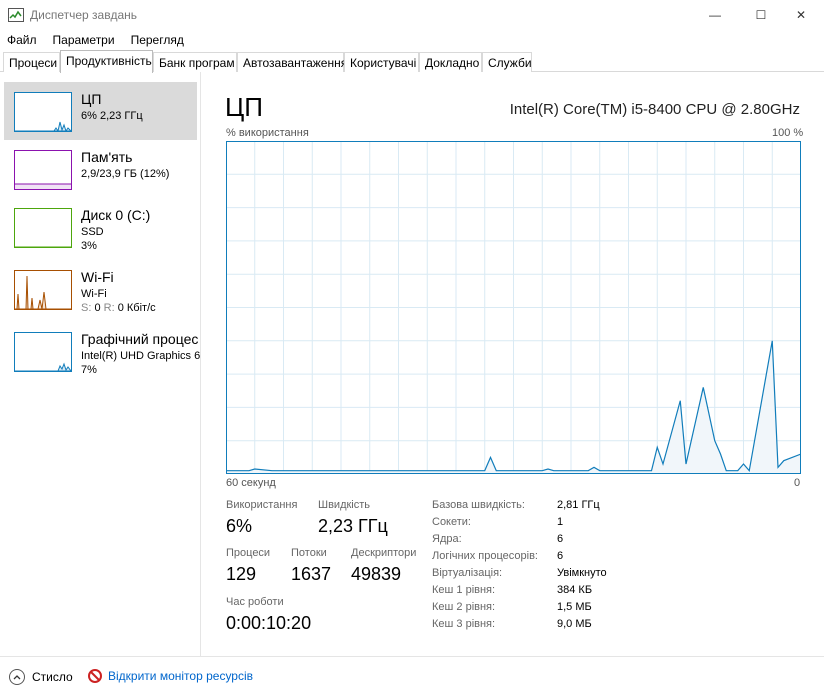  What do you see at coordinates (94, 294) in the screenshot?
I see `sidebar-item-type: Wi-Fi` at bounding box center [94, 294].